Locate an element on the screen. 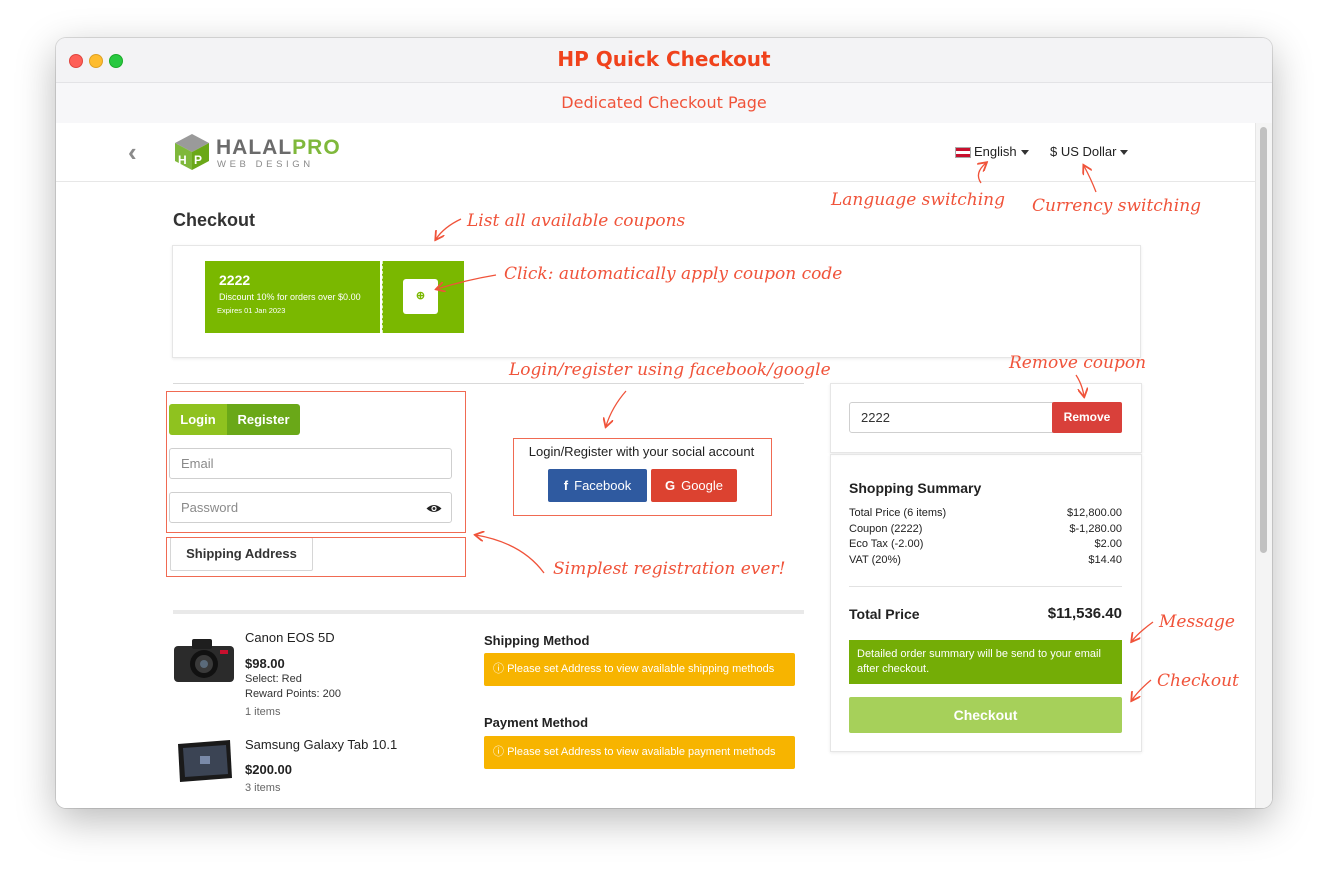  summary-row-label: VAT (20%) is located at coordinates (875, 560).